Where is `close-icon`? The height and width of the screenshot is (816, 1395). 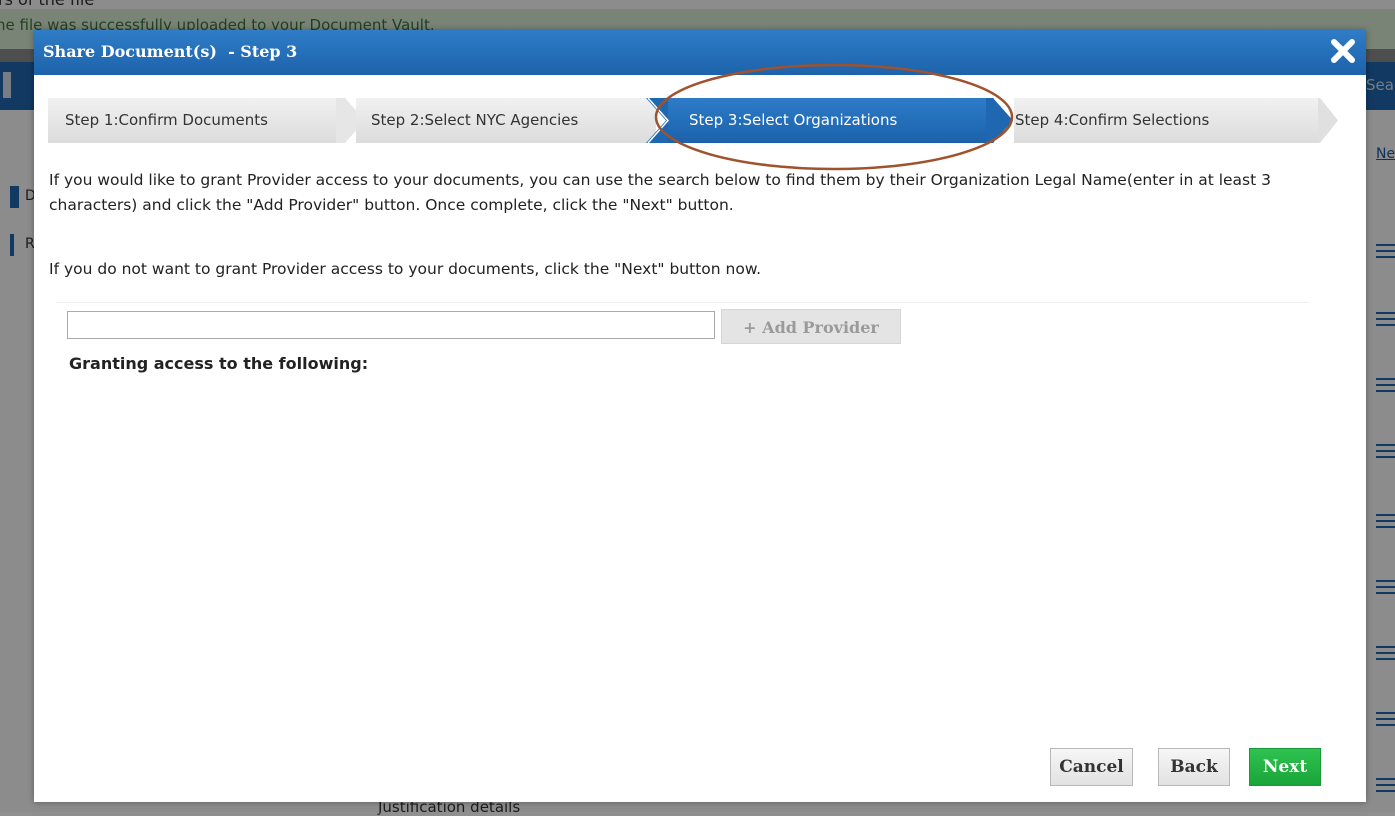 close-icon is located at coordinates (1343, 51).